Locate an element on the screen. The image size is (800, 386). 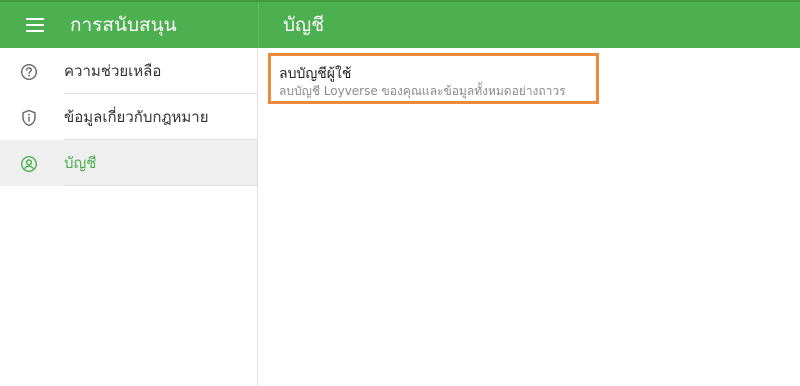
hamburger-menu-icon is located at coordinates (35, 25).